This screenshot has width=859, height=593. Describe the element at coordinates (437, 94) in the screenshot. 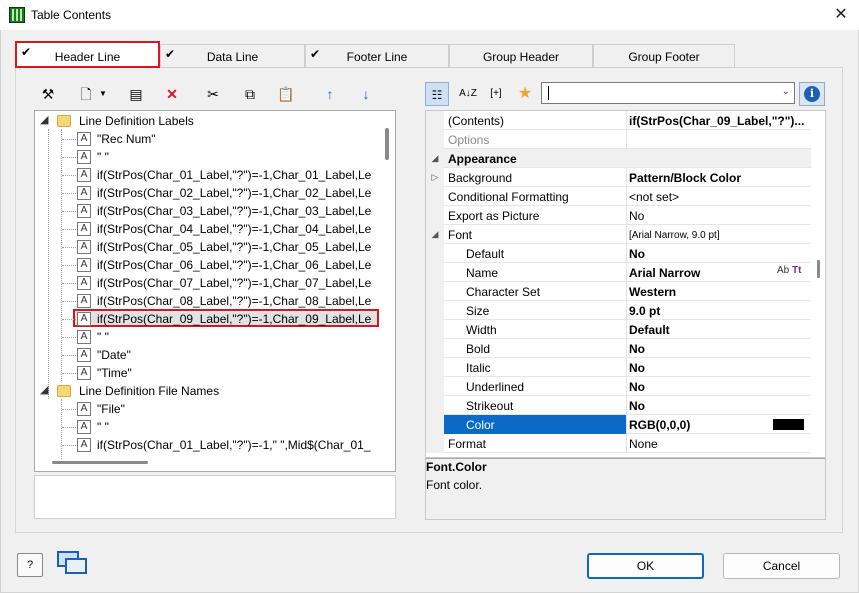

I see `categorized-icon: ☷` at that location.